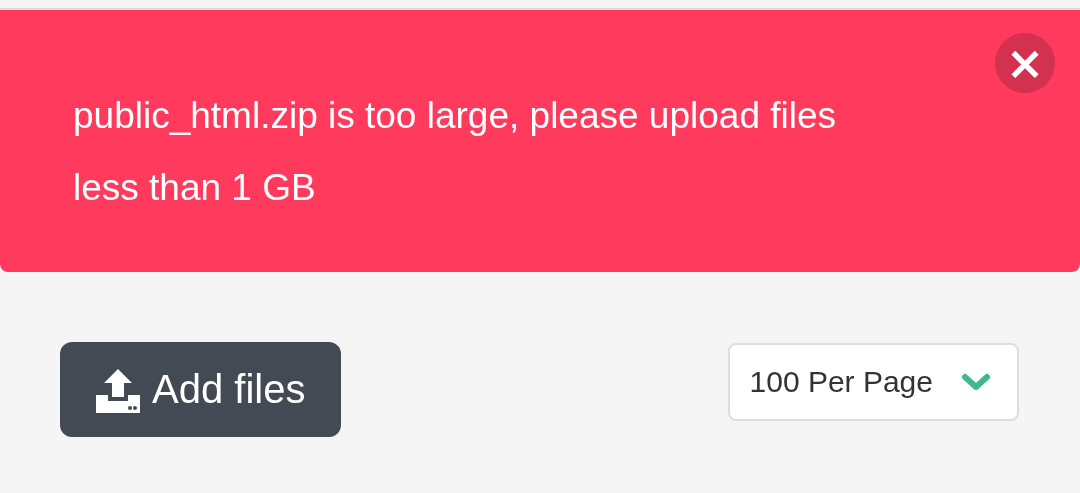 The height and width of the screenshot is (493, 1080). I want to click on close-button: ×, so click(1025, 63).